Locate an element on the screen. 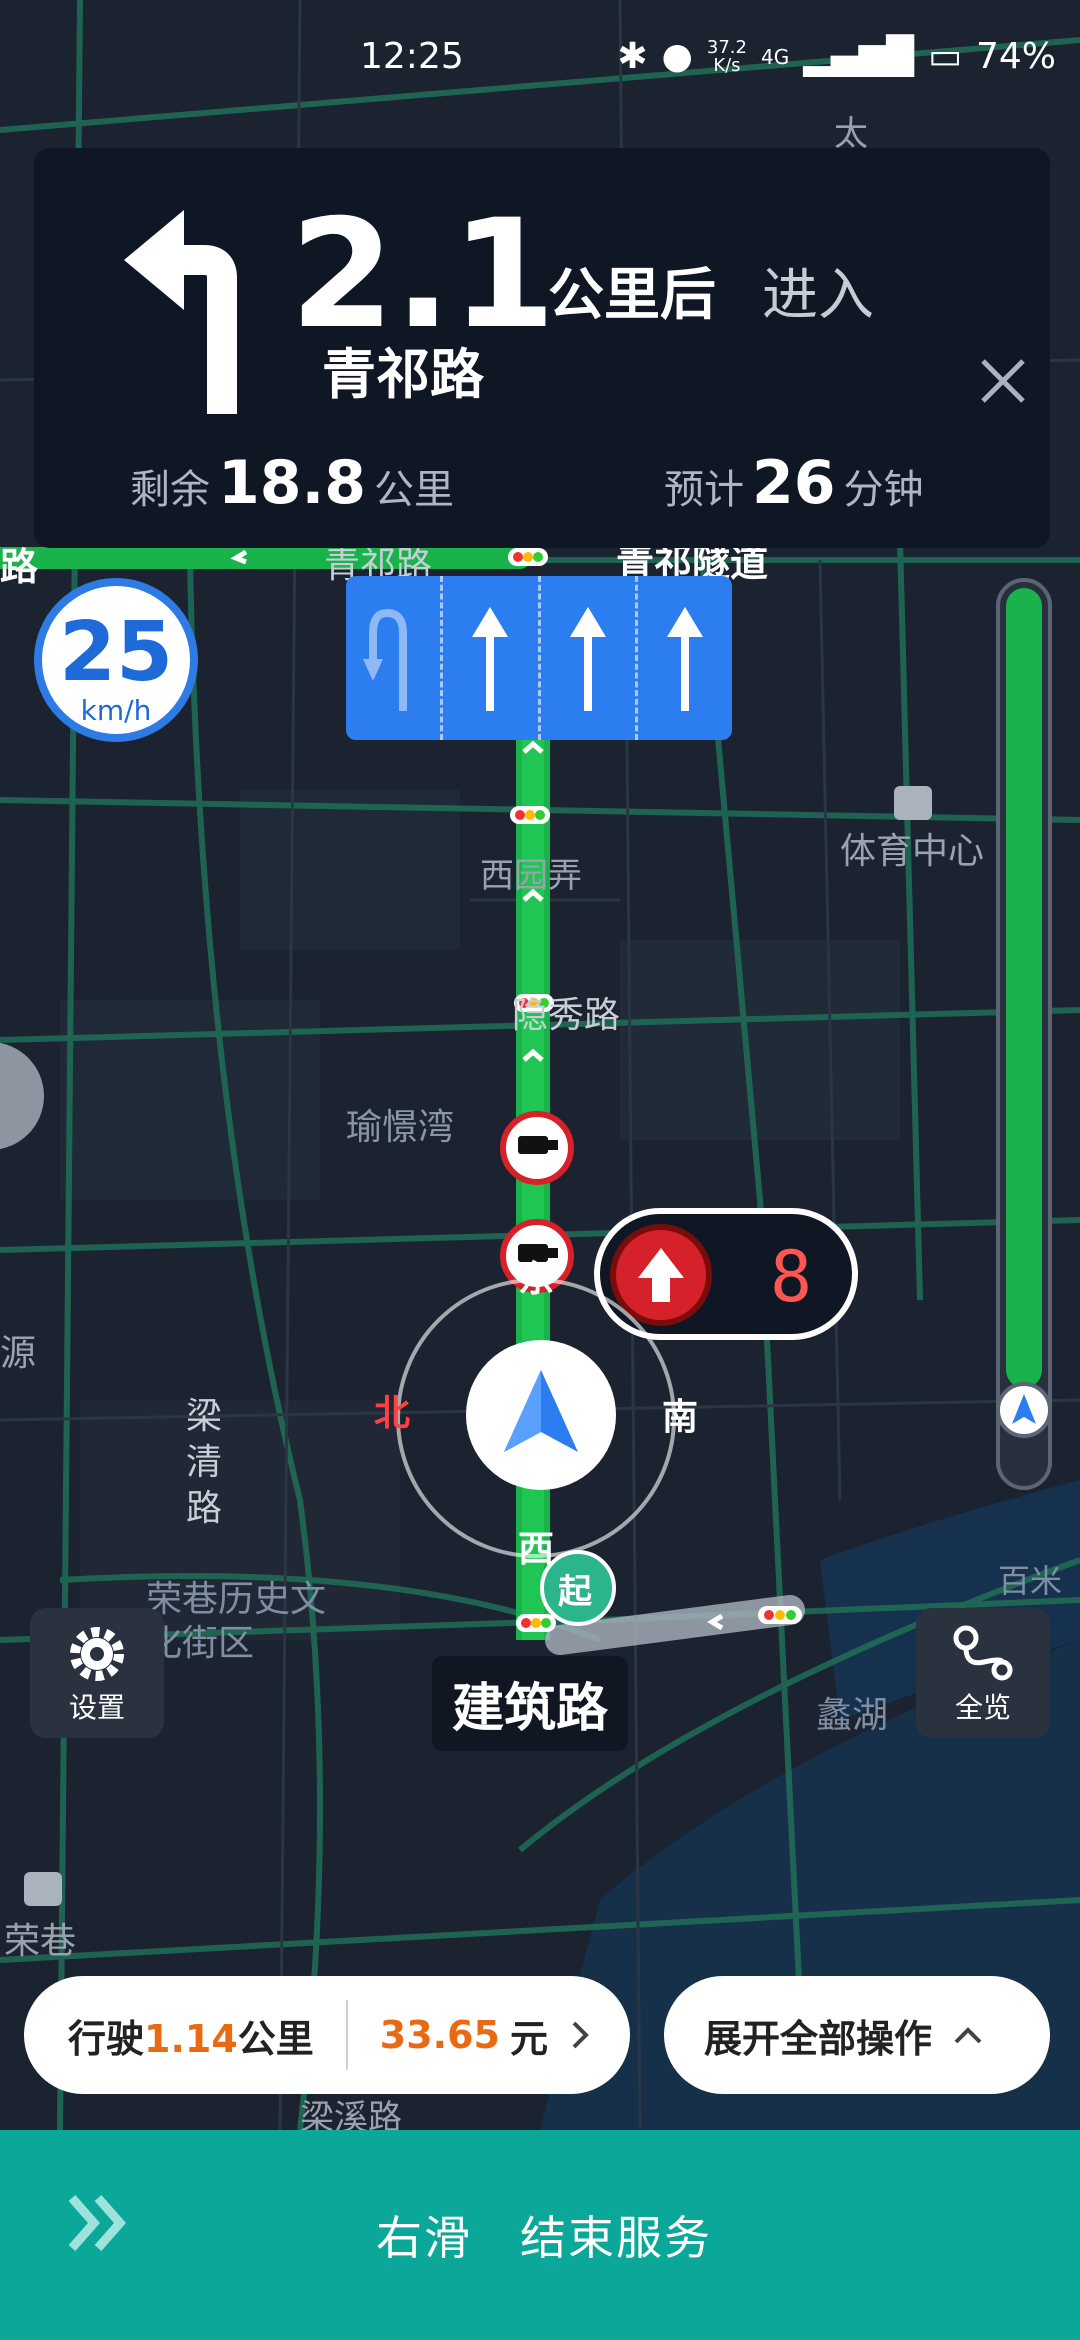  map-label-rongxiang: 荣巷 is located at coordinates (40, 1941).